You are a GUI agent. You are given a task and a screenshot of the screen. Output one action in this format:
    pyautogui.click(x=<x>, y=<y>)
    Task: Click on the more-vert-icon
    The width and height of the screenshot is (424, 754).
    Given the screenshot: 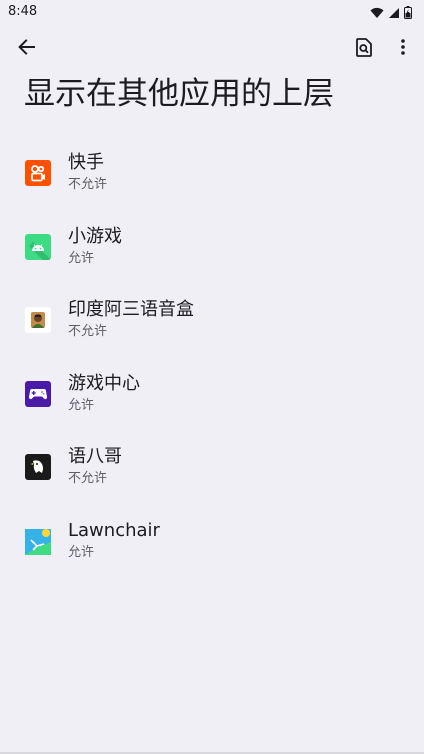 What is the action you would take?
    pyautogui.click(x=403, y=49)
    